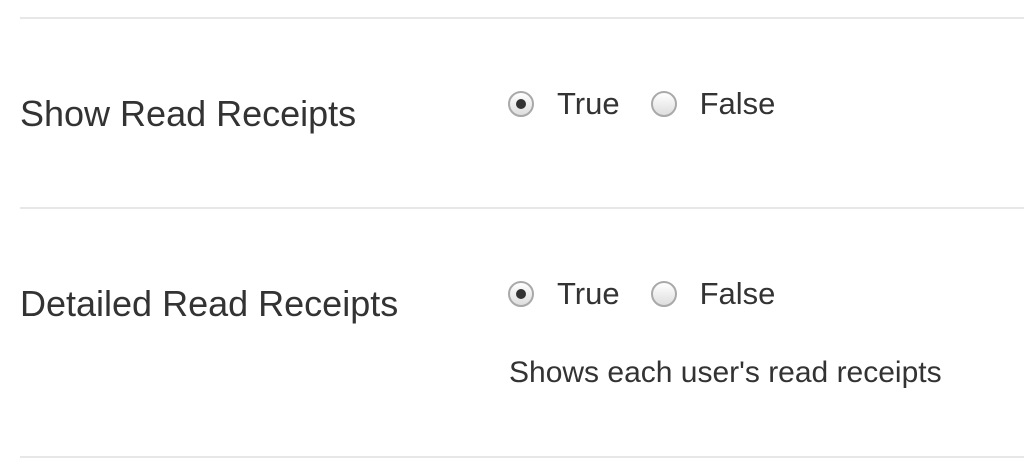 Image resolution: width=1024 pixels, height=476 pixels. What do you see at coordinates (641, 104) in the screenshot?
I see `radio-group-show-read-receipts: True False` at bounding box center [641, 104].